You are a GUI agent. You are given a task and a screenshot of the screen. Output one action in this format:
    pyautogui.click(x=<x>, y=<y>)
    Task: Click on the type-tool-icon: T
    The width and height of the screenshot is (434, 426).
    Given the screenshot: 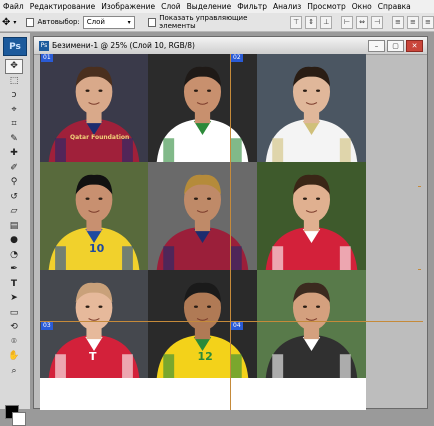 What is the action you would take?
    pyautogui.click(x=14, y=284)
    